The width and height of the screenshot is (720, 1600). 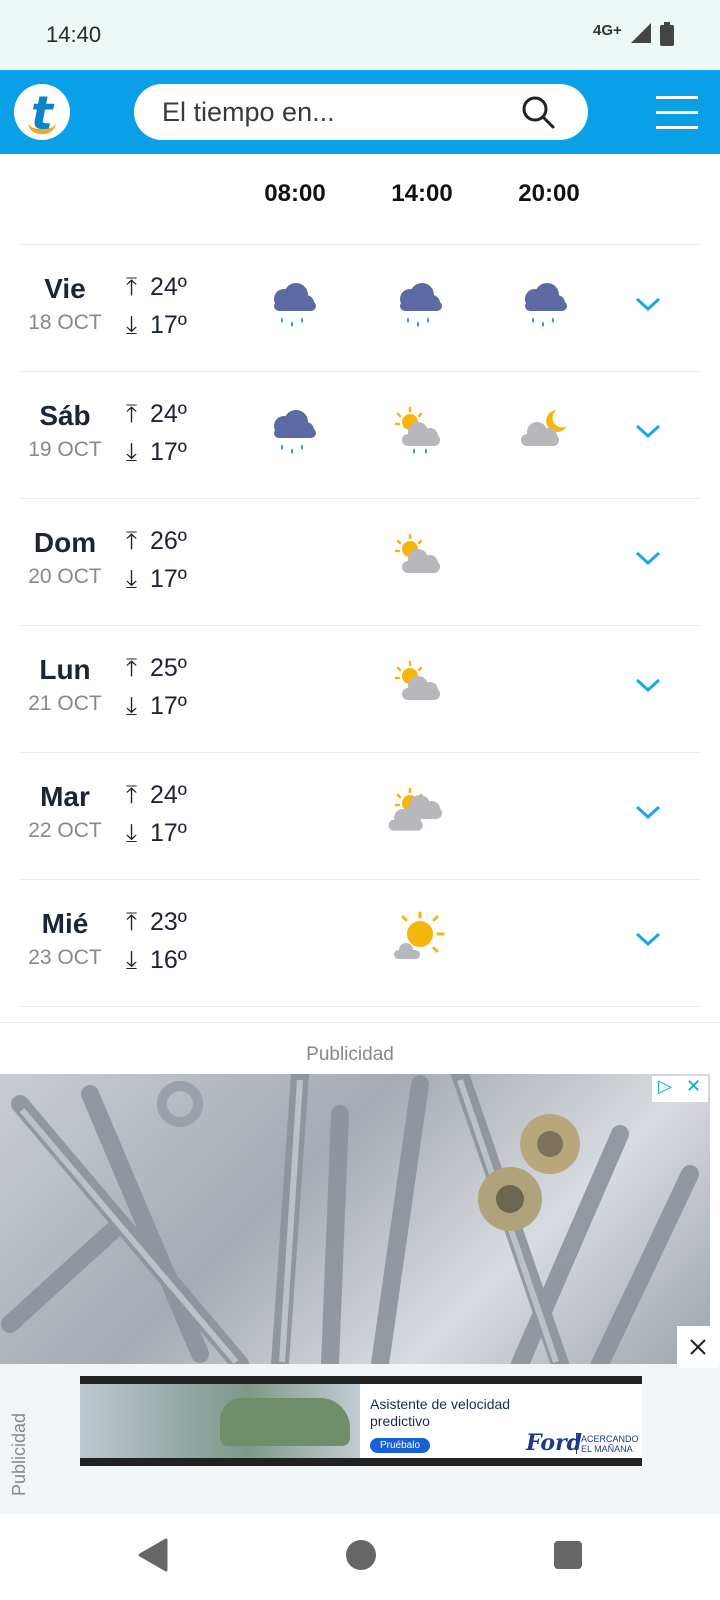 What do you see at coordinates (65, 288) in the screenshot?
I see `day-name: Vie` at bounding box center [65, 288].